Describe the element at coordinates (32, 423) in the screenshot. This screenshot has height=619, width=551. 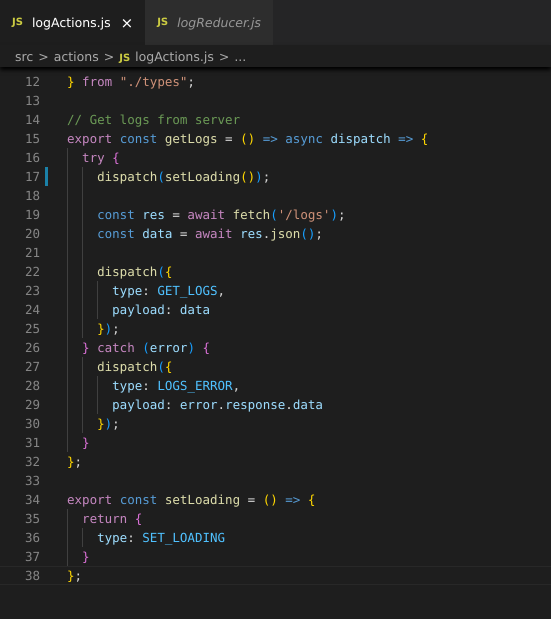
I see `line-number: 30` at that location.